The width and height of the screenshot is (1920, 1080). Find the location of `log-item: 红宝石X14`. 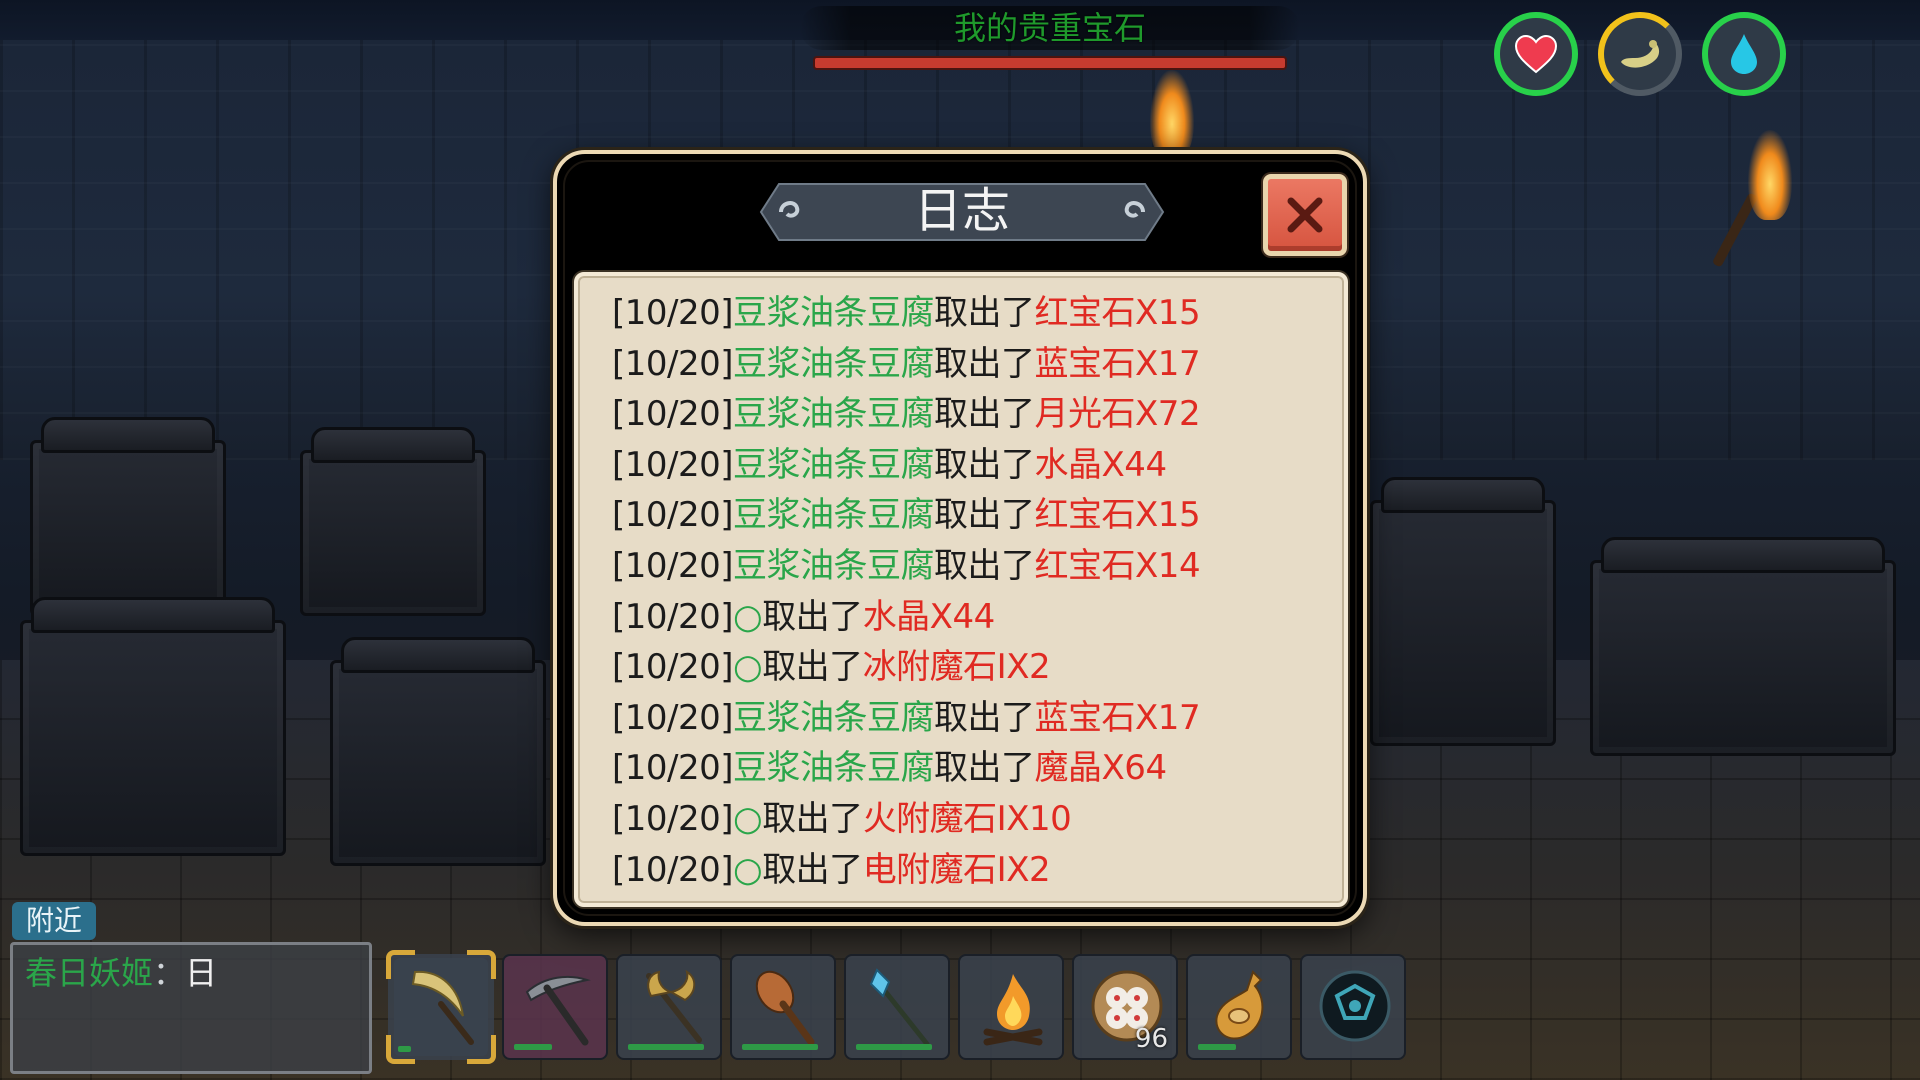

log-item: 红宝石X14 is located at coordinates (1117, 565).